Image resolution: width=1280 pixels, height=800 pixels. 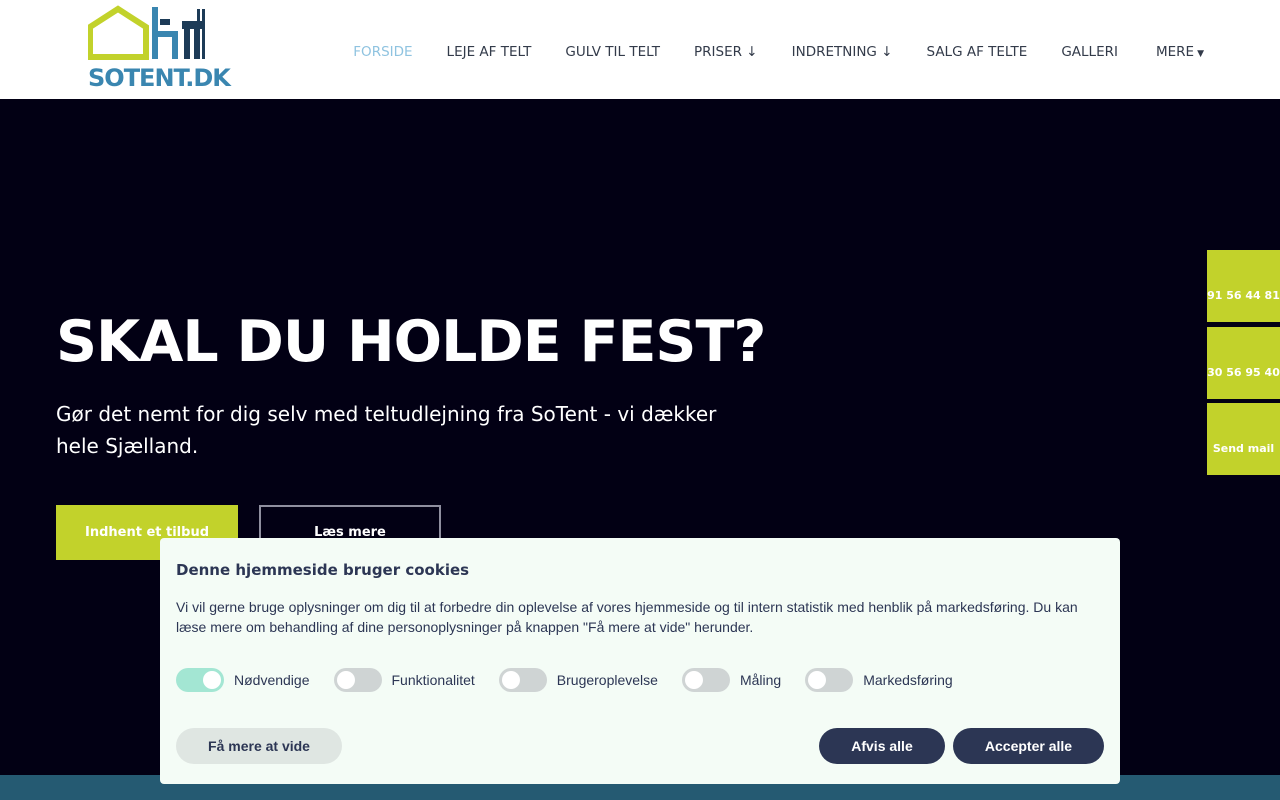 What do you see at coordinates (1243, 295) in the screenshot?
I see `phone-tab-1-label: 91 56 44 81` at bounding box center [1243, 295].